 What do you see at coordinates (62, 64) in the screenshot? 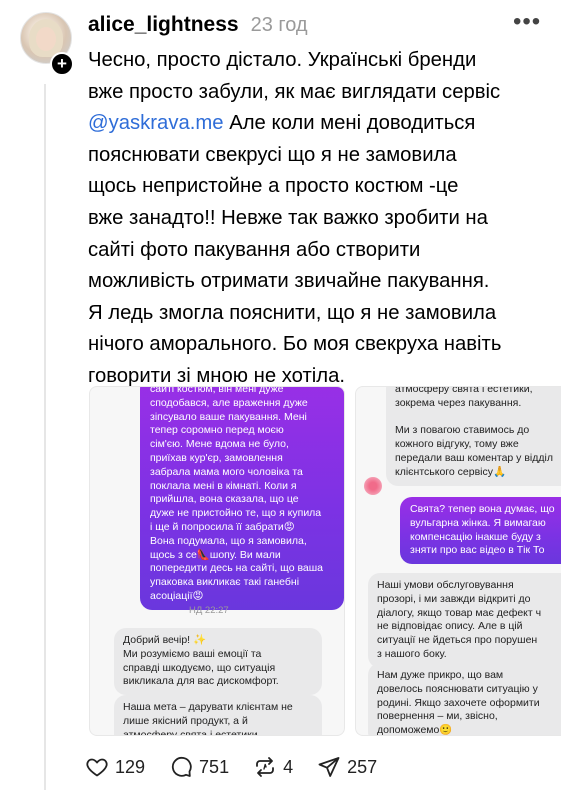
I see `follow-plus-icon: +` at bounding box center [62, 64].